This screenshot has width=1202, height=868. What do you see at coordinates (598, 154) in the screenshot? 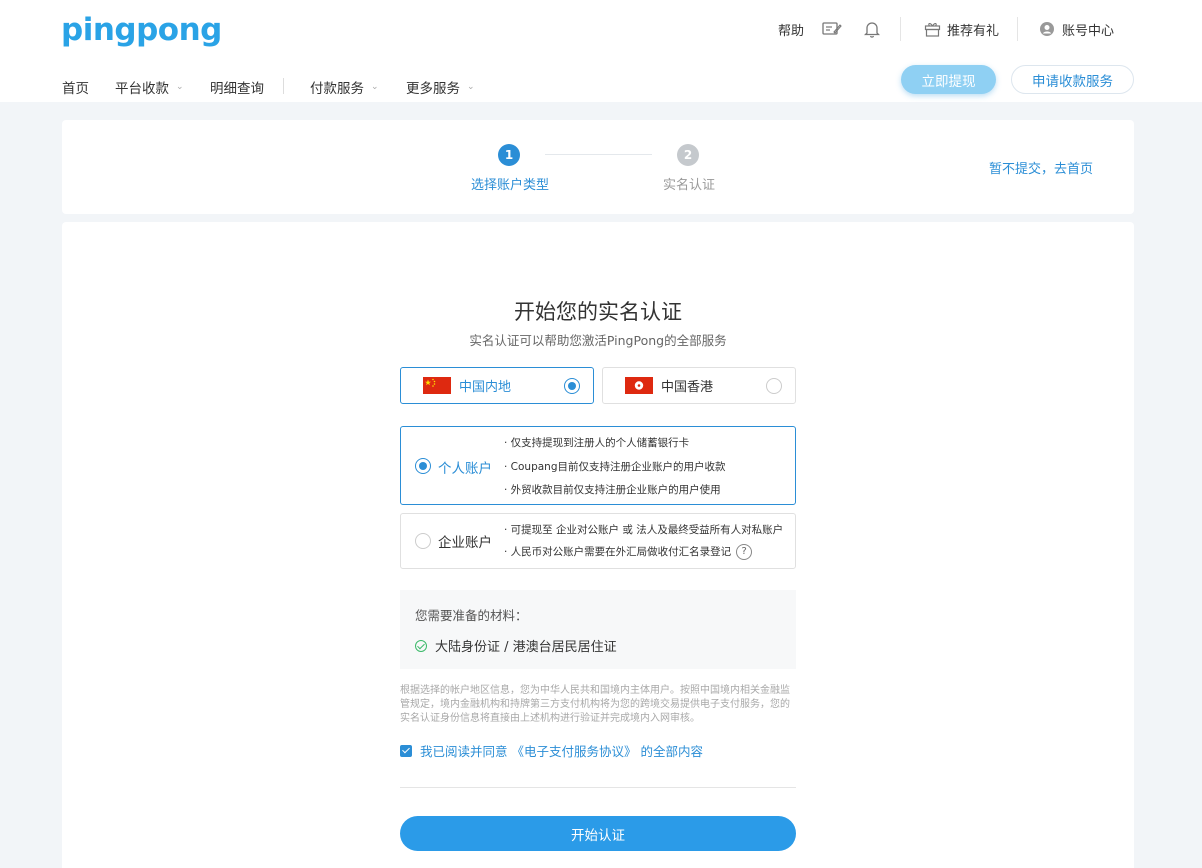
I see `step-connector` at bounding box center [598, 154].